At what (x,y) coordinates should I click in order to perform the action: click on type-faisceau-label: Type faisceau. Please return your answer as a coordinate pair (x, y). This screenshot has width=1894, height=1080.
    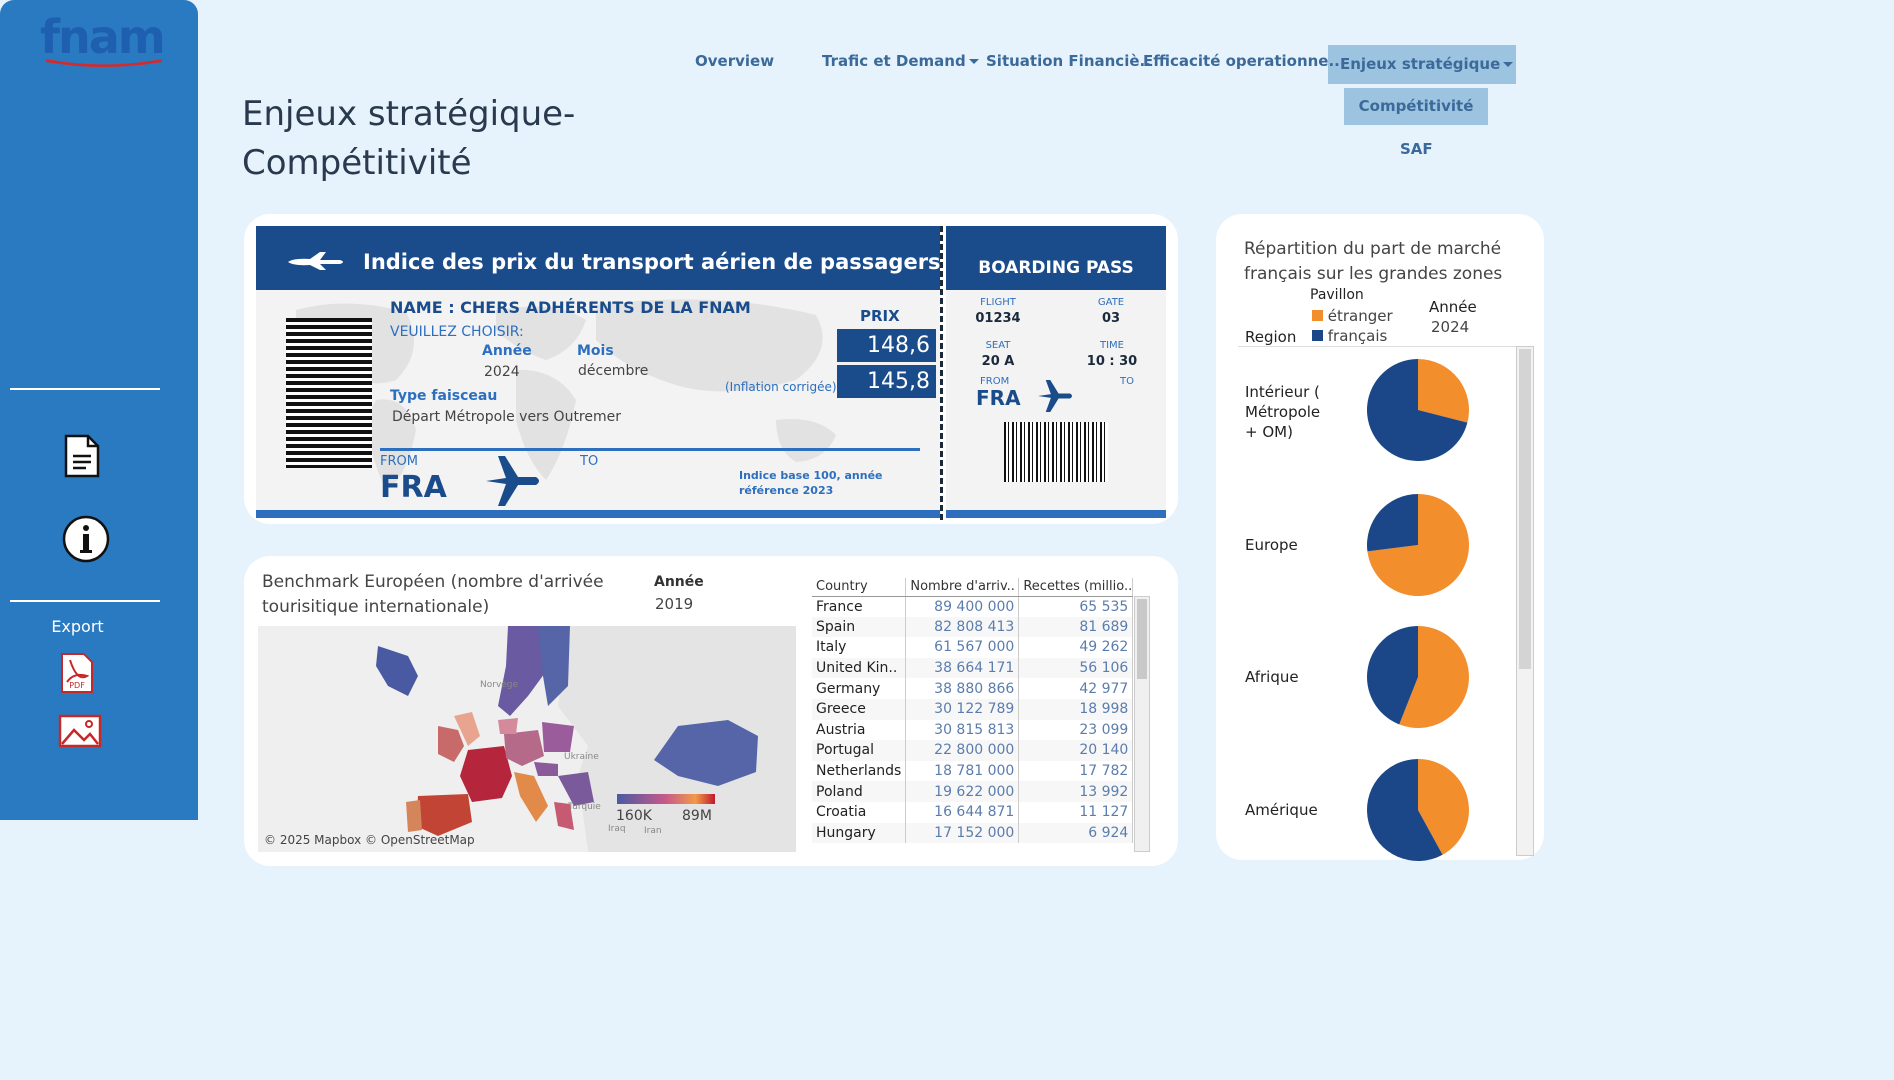
    Looking at the image, I should click on (444, 396).